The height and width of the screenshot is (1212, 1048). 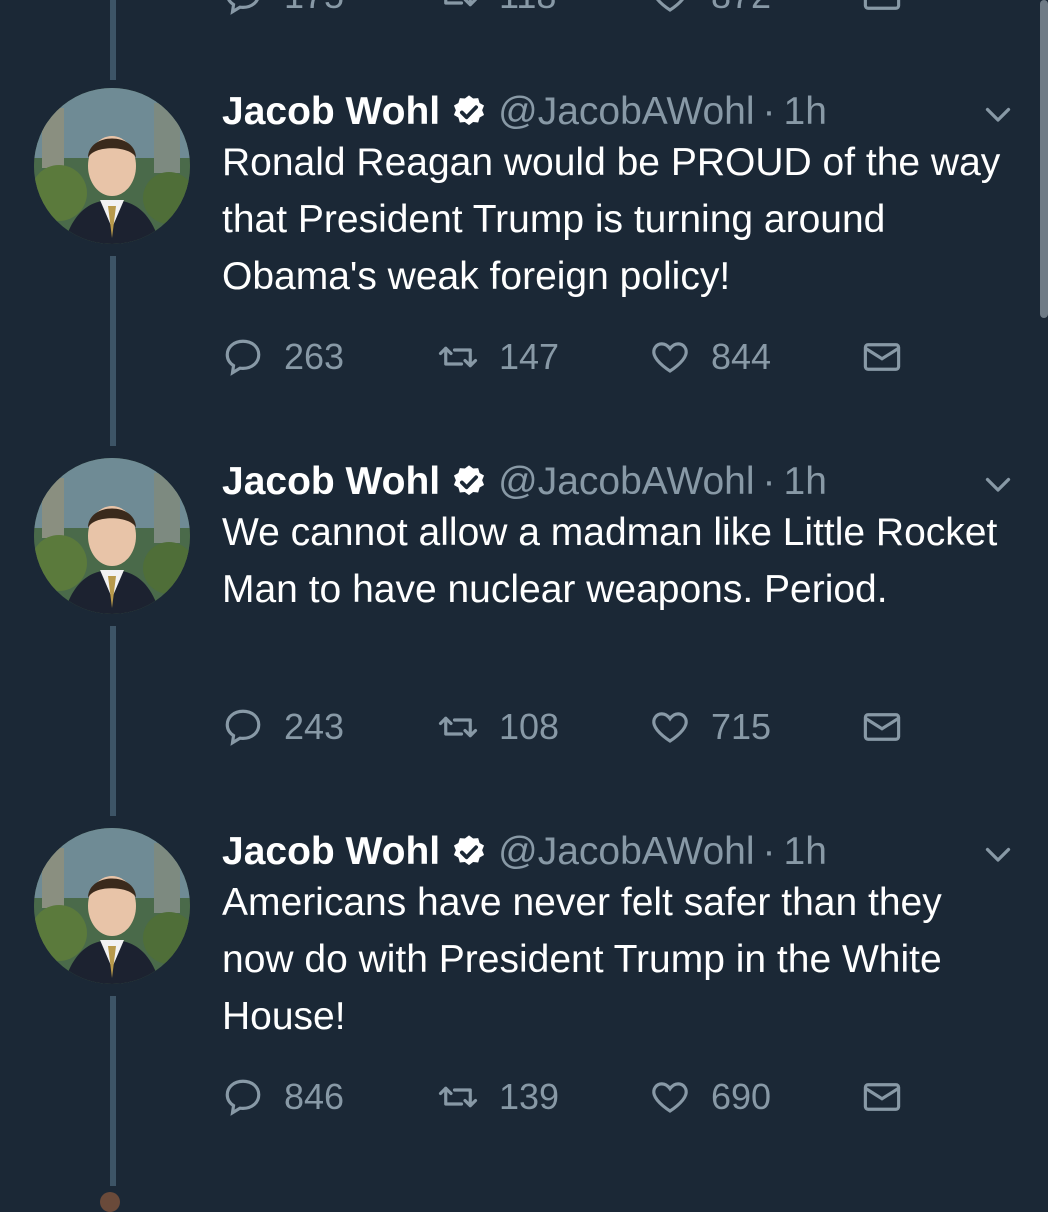 I want to click on tweet-actions: 846 139 690, so click(x=572, y=1097).